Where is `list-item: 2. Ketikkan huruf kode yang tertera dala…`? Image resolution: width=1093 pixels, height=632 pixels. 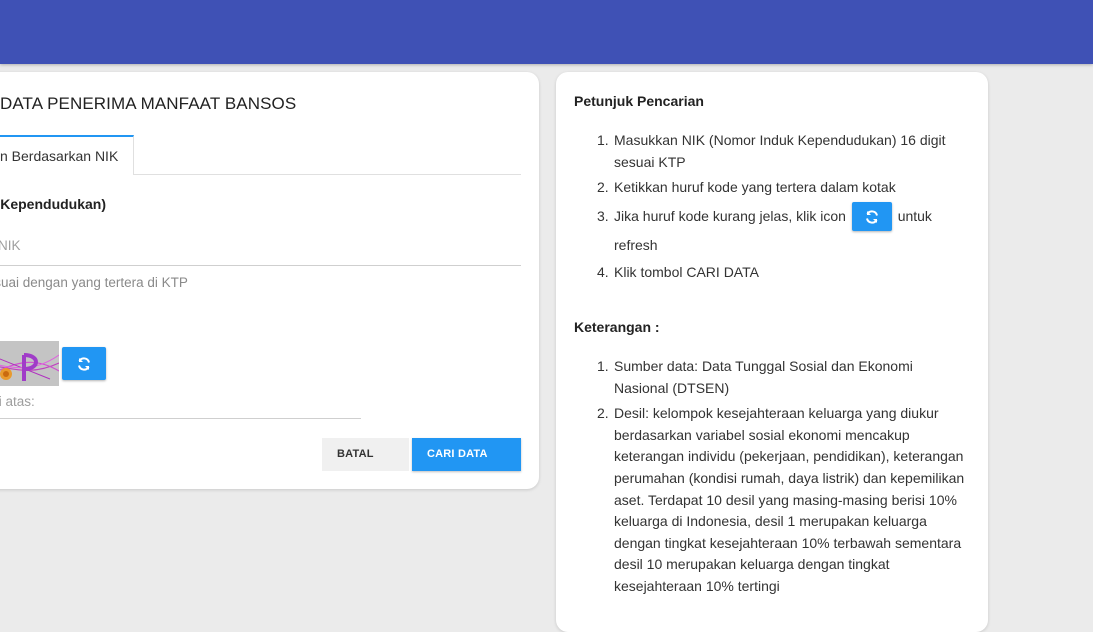
list-item: 2. Ketikkan huruf kode yang tertera dala… is located at coordinates (746, 187).